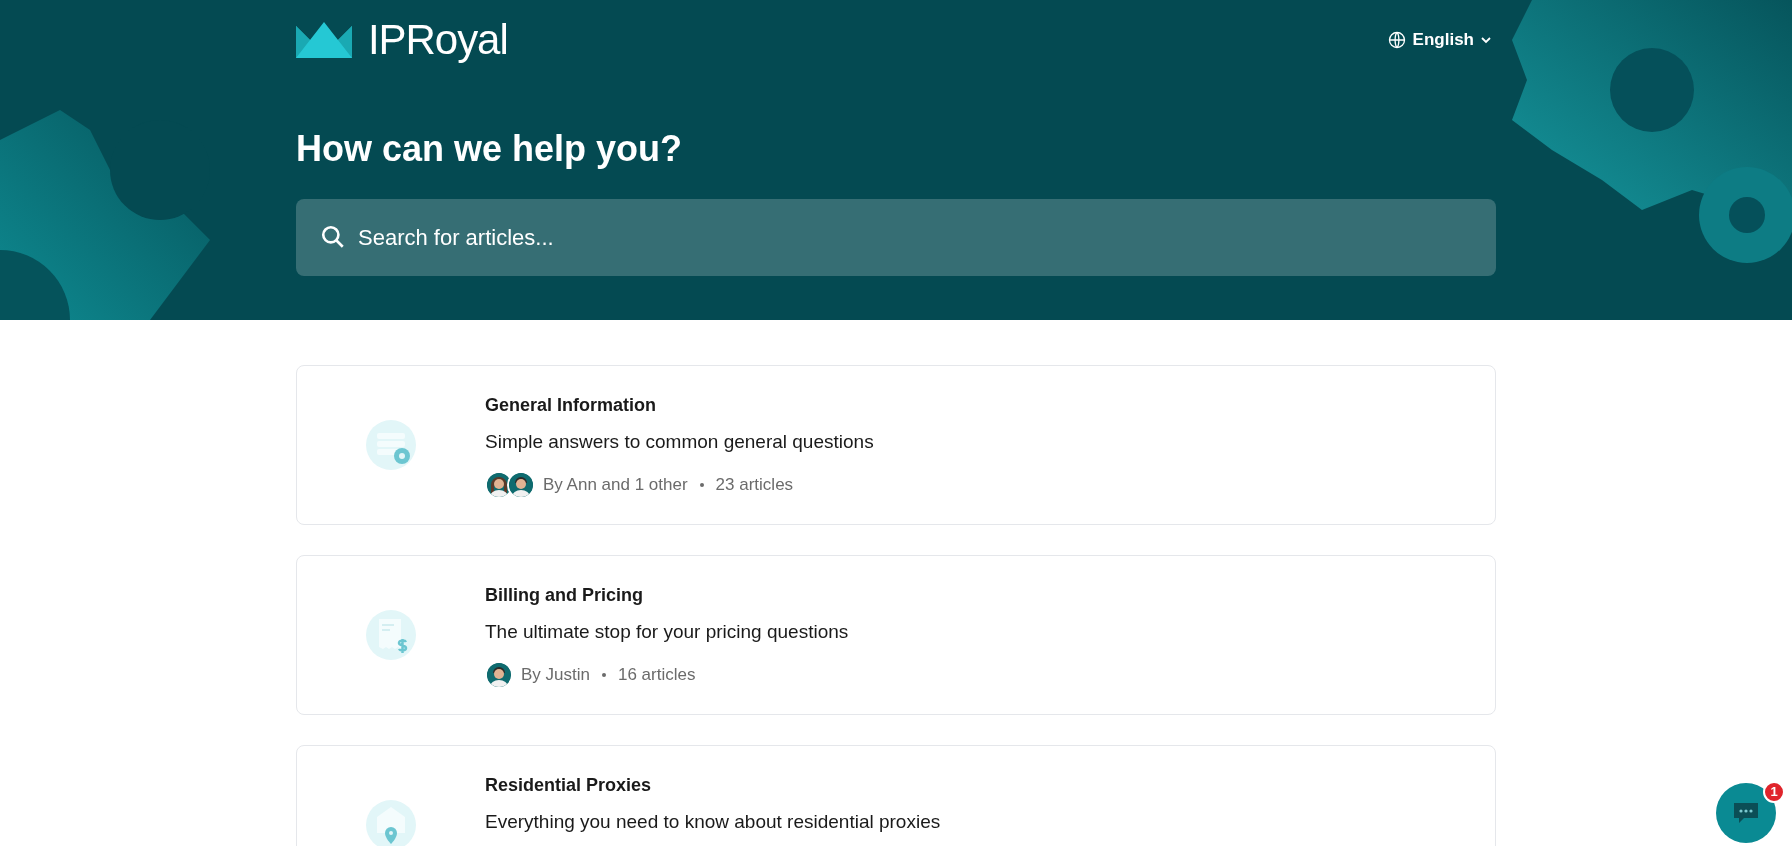 Image resolution: width=1792 pixels, height=846 pixels. I want to click on receipt-icon, so click(391, 635).